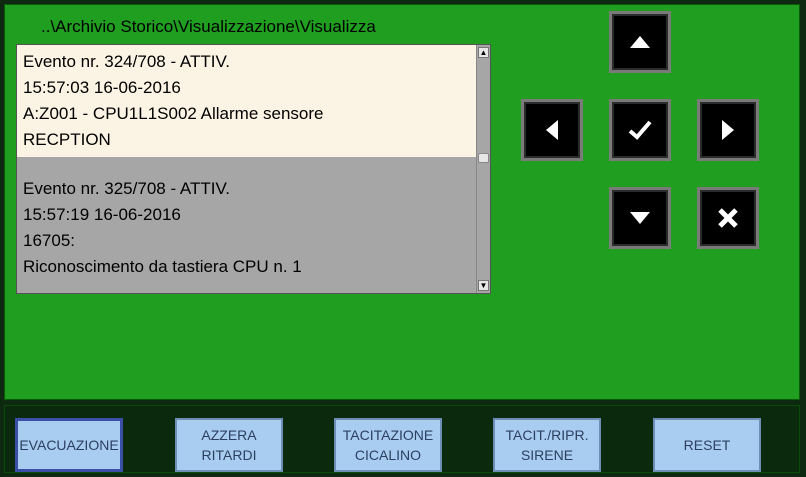  I want to click on reset-label: RESET, so click(707, 445).